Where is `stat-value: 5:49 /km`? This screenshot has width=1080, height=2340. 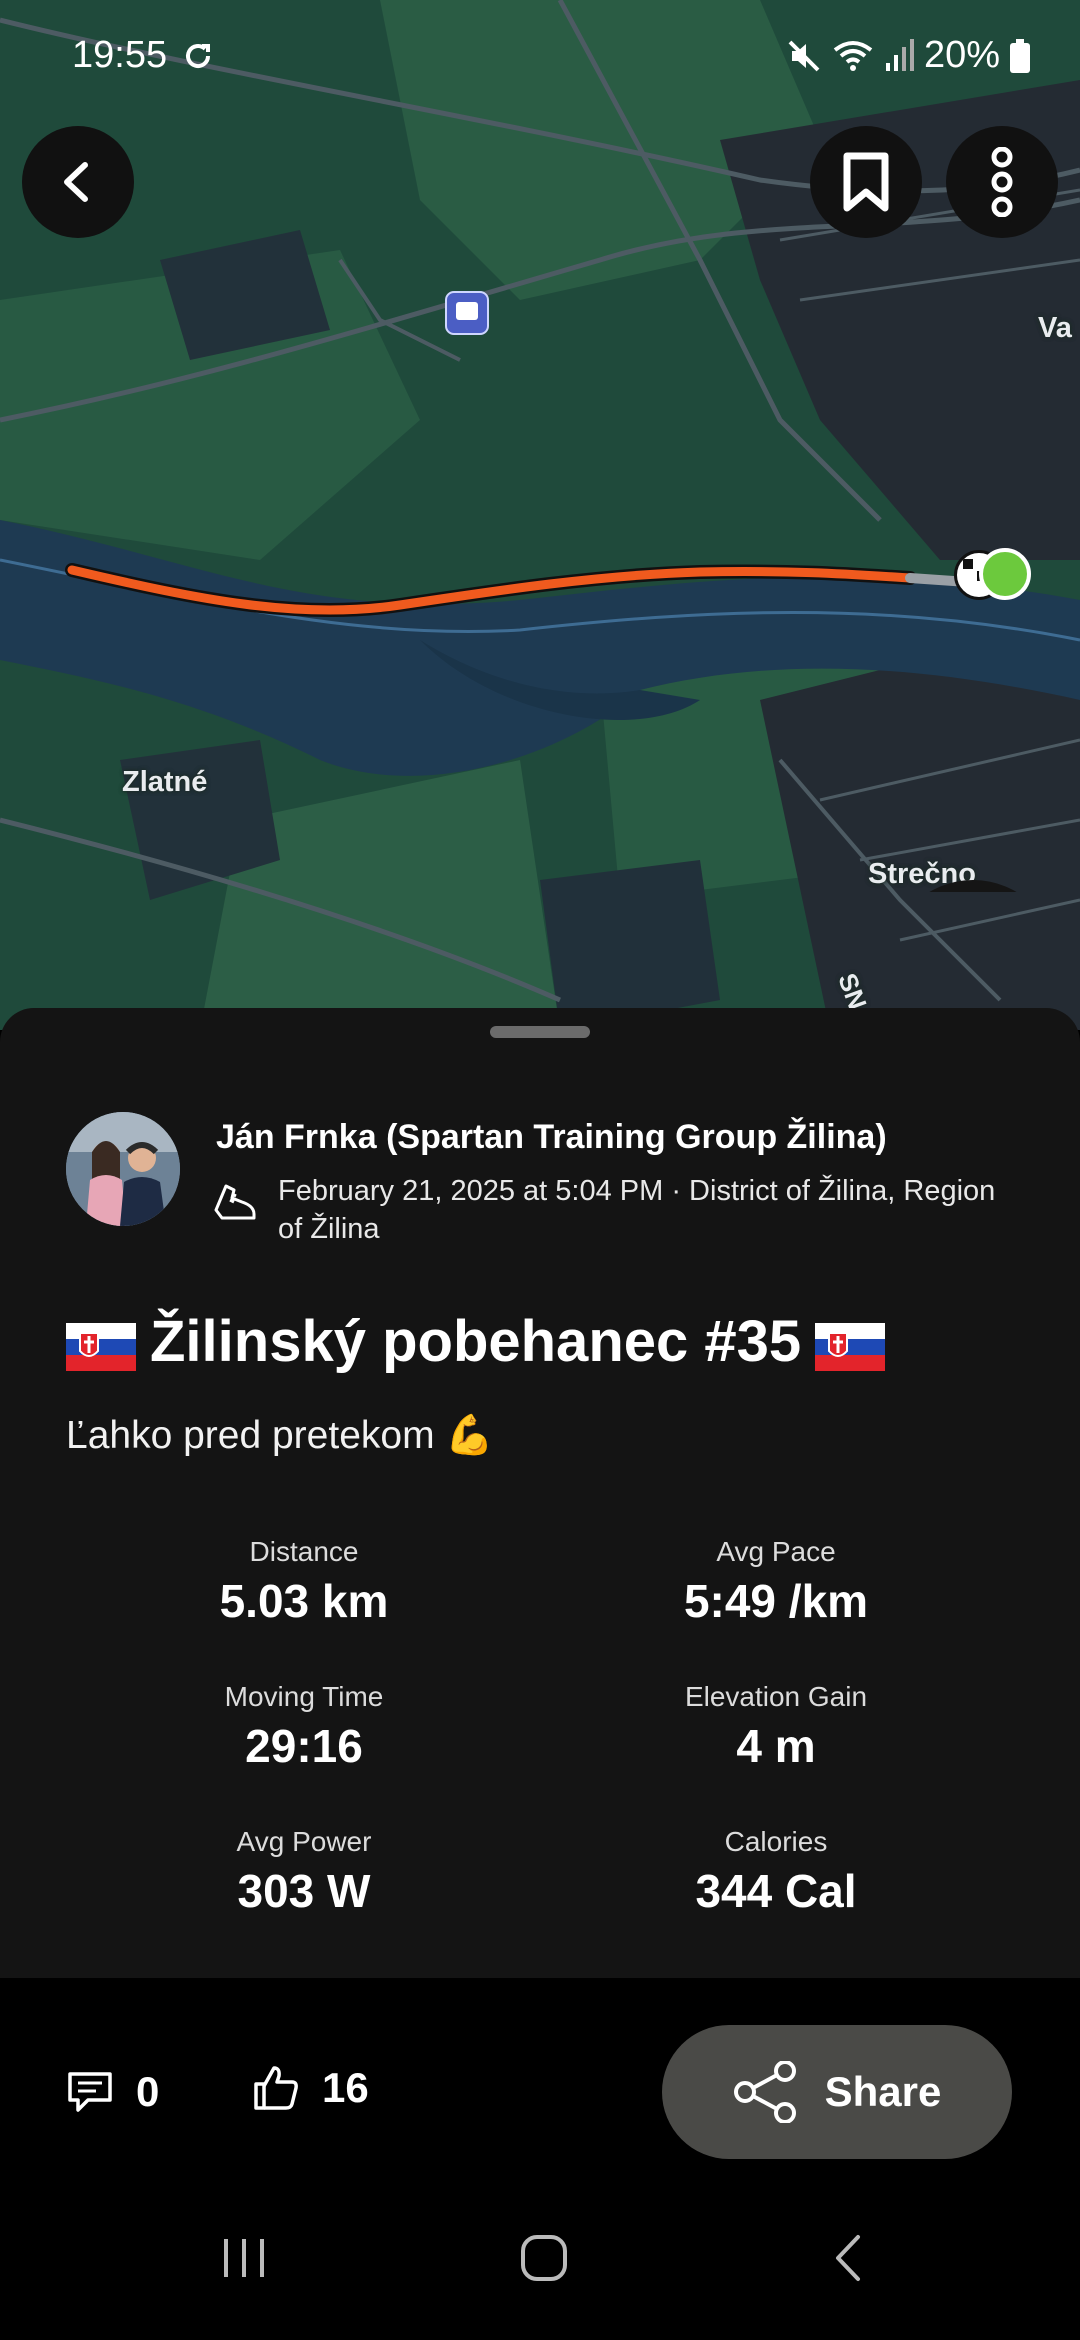 stat-value: 5:49 /km is located at coordinates (776, 1601).